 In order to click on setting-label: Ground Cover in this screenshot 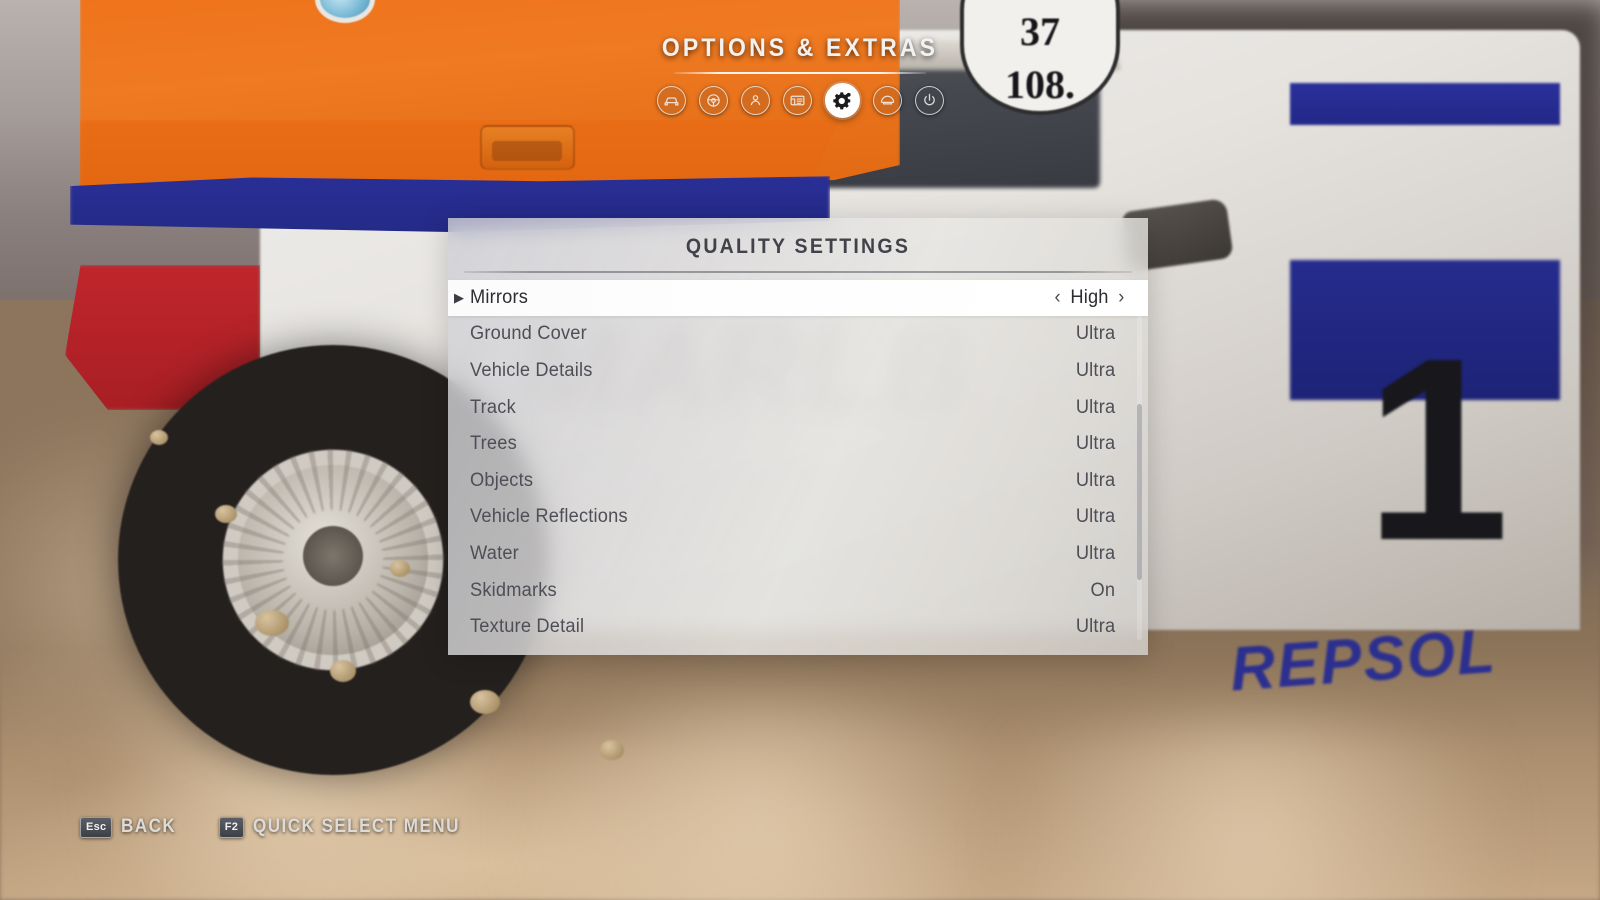, I will do `click(528, 334)`.